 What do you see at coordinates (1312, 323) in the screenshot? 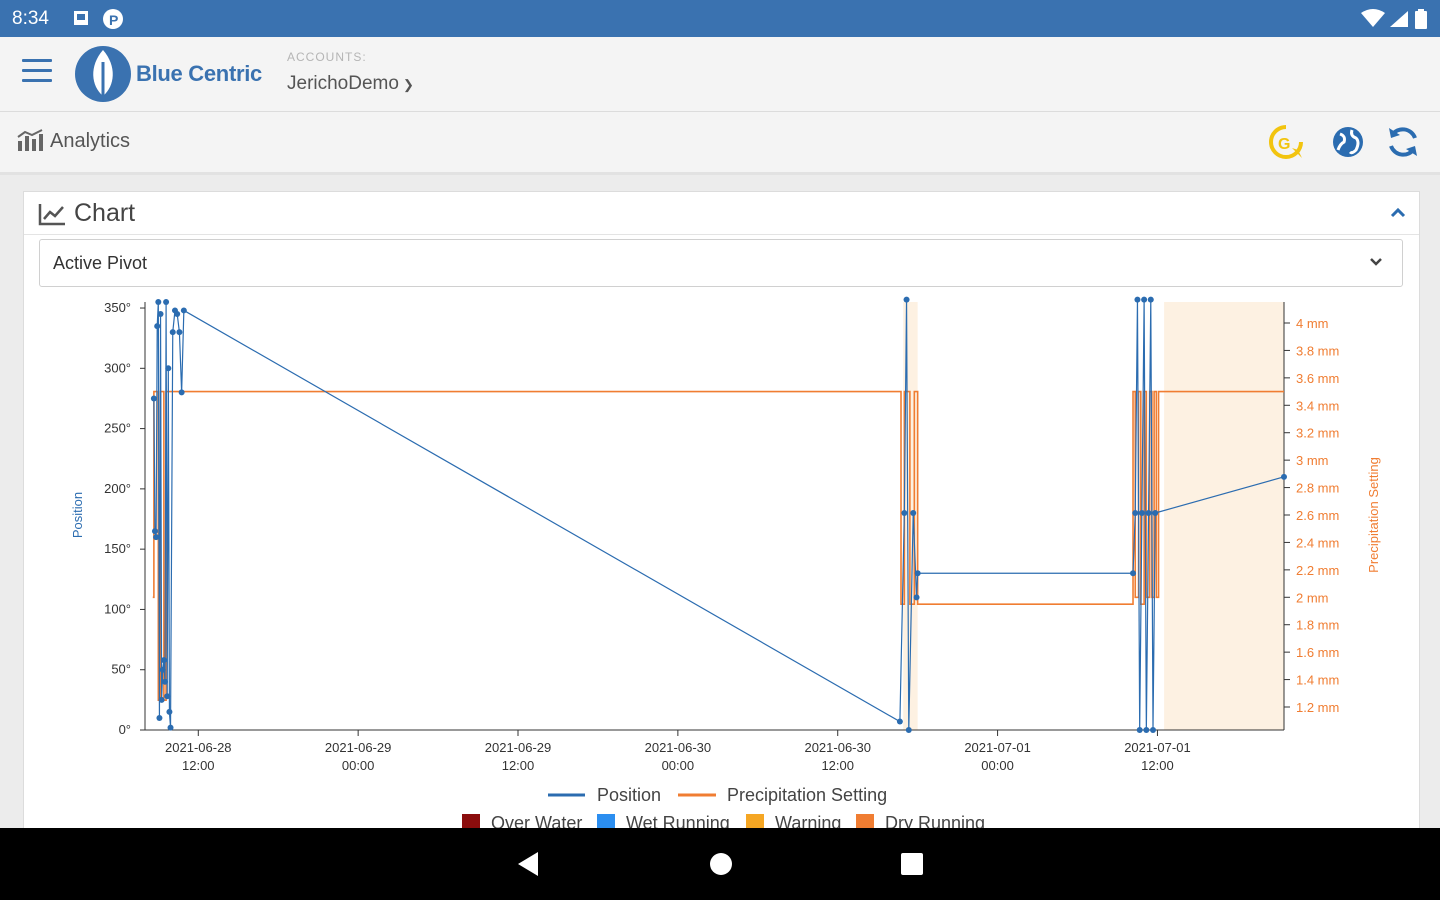
I see `y-right-tick-label: 4 mm` at bounding box center [1312, 323].